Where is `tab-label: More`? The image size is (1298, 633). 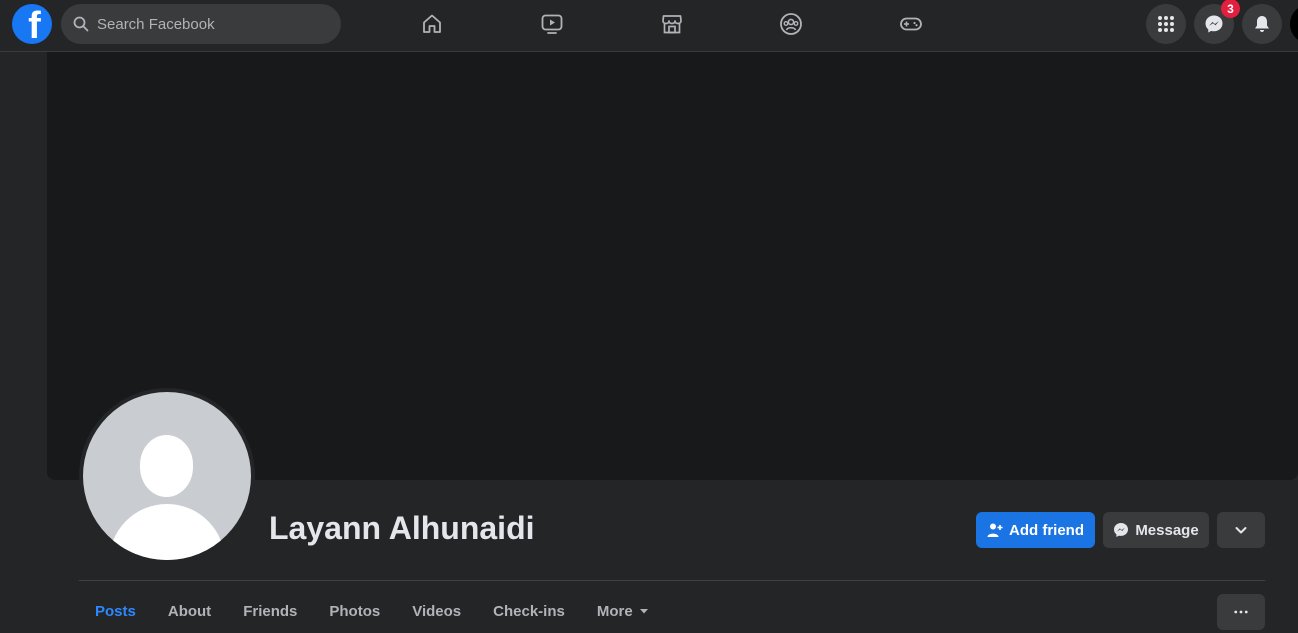 tab-label: More is located at coordinates (614, 611).